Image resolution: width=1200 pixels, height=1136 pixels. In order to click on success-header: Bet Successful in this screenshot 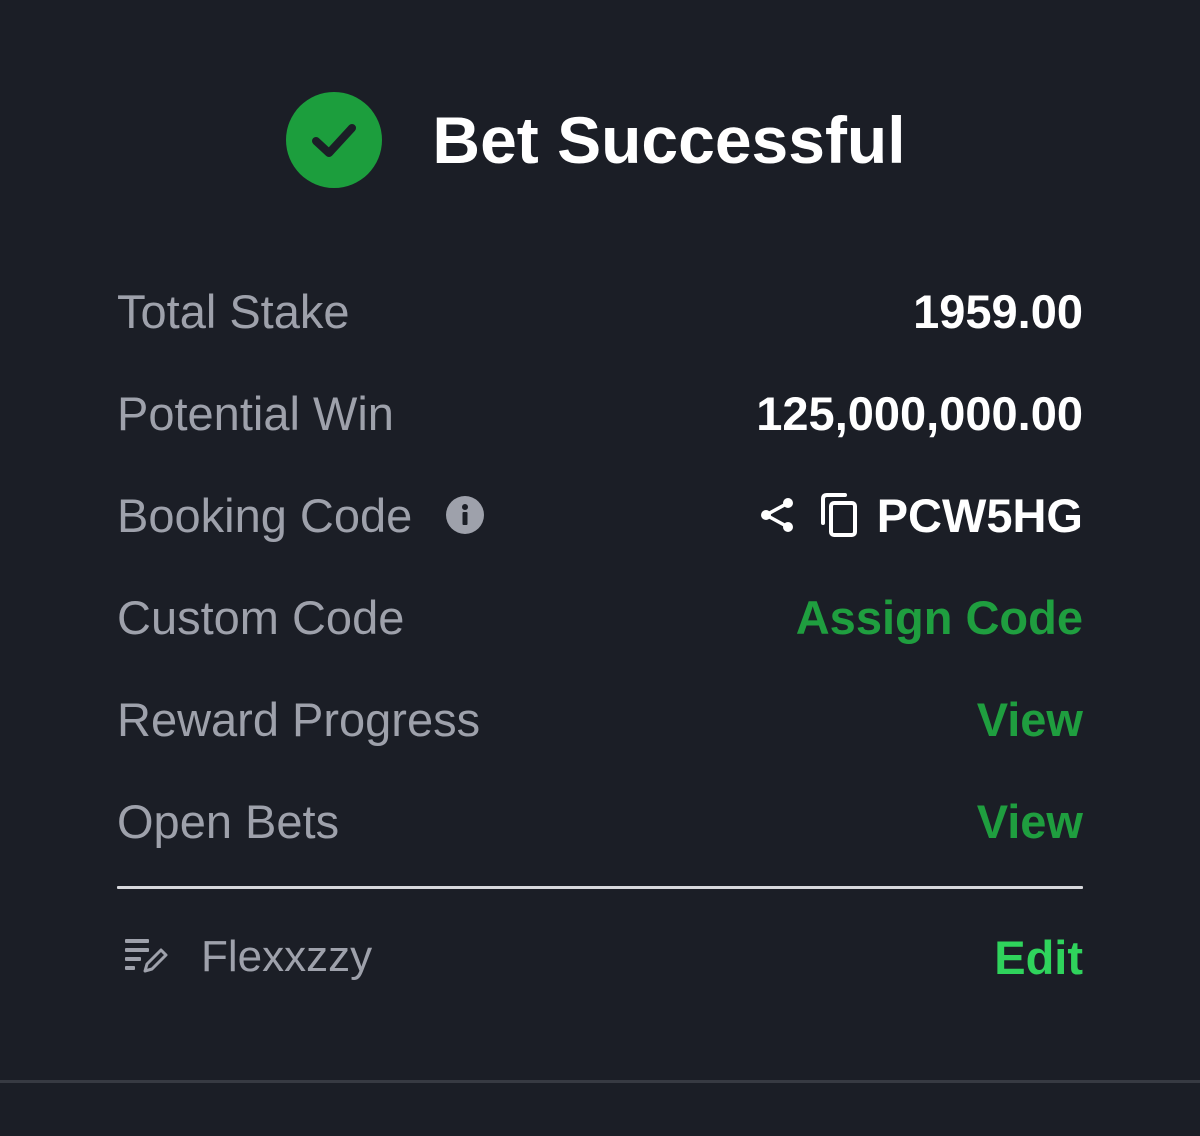, I will do `click(600, 140)`.